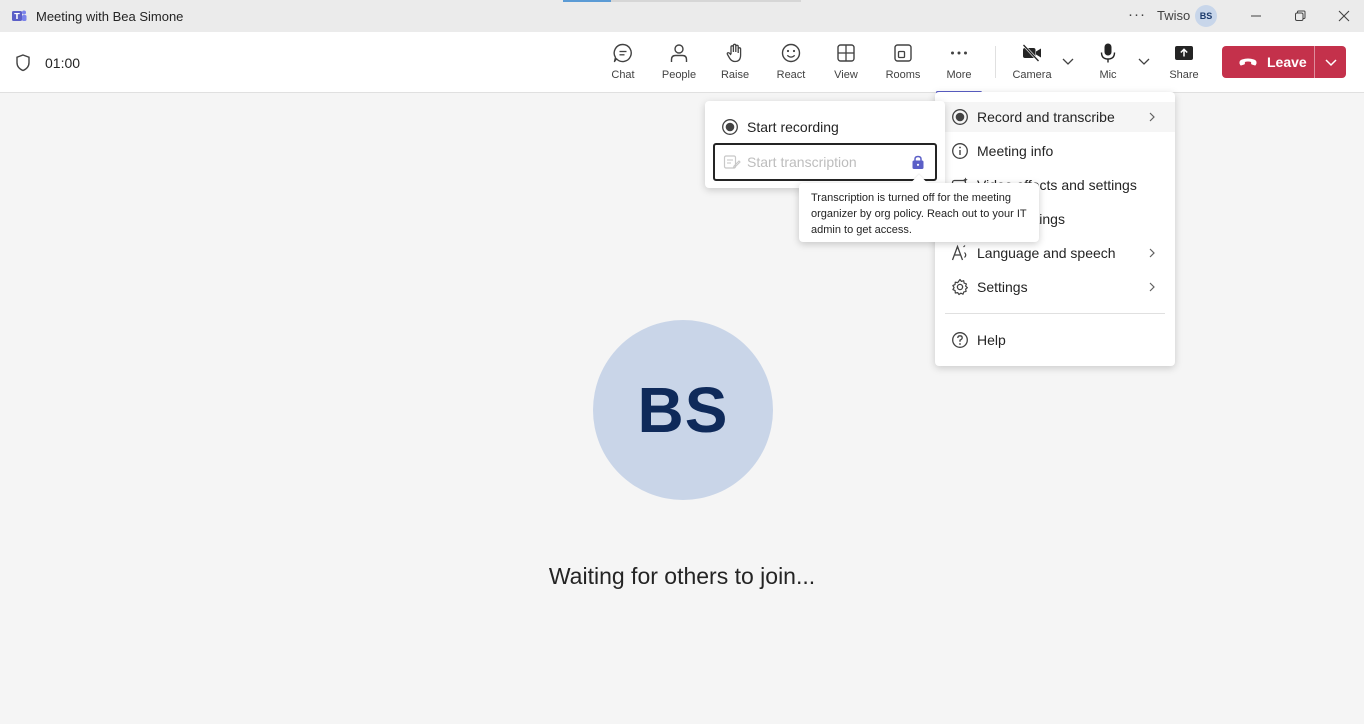  I want to click on leave-main: Leave, so click(1268, 62).